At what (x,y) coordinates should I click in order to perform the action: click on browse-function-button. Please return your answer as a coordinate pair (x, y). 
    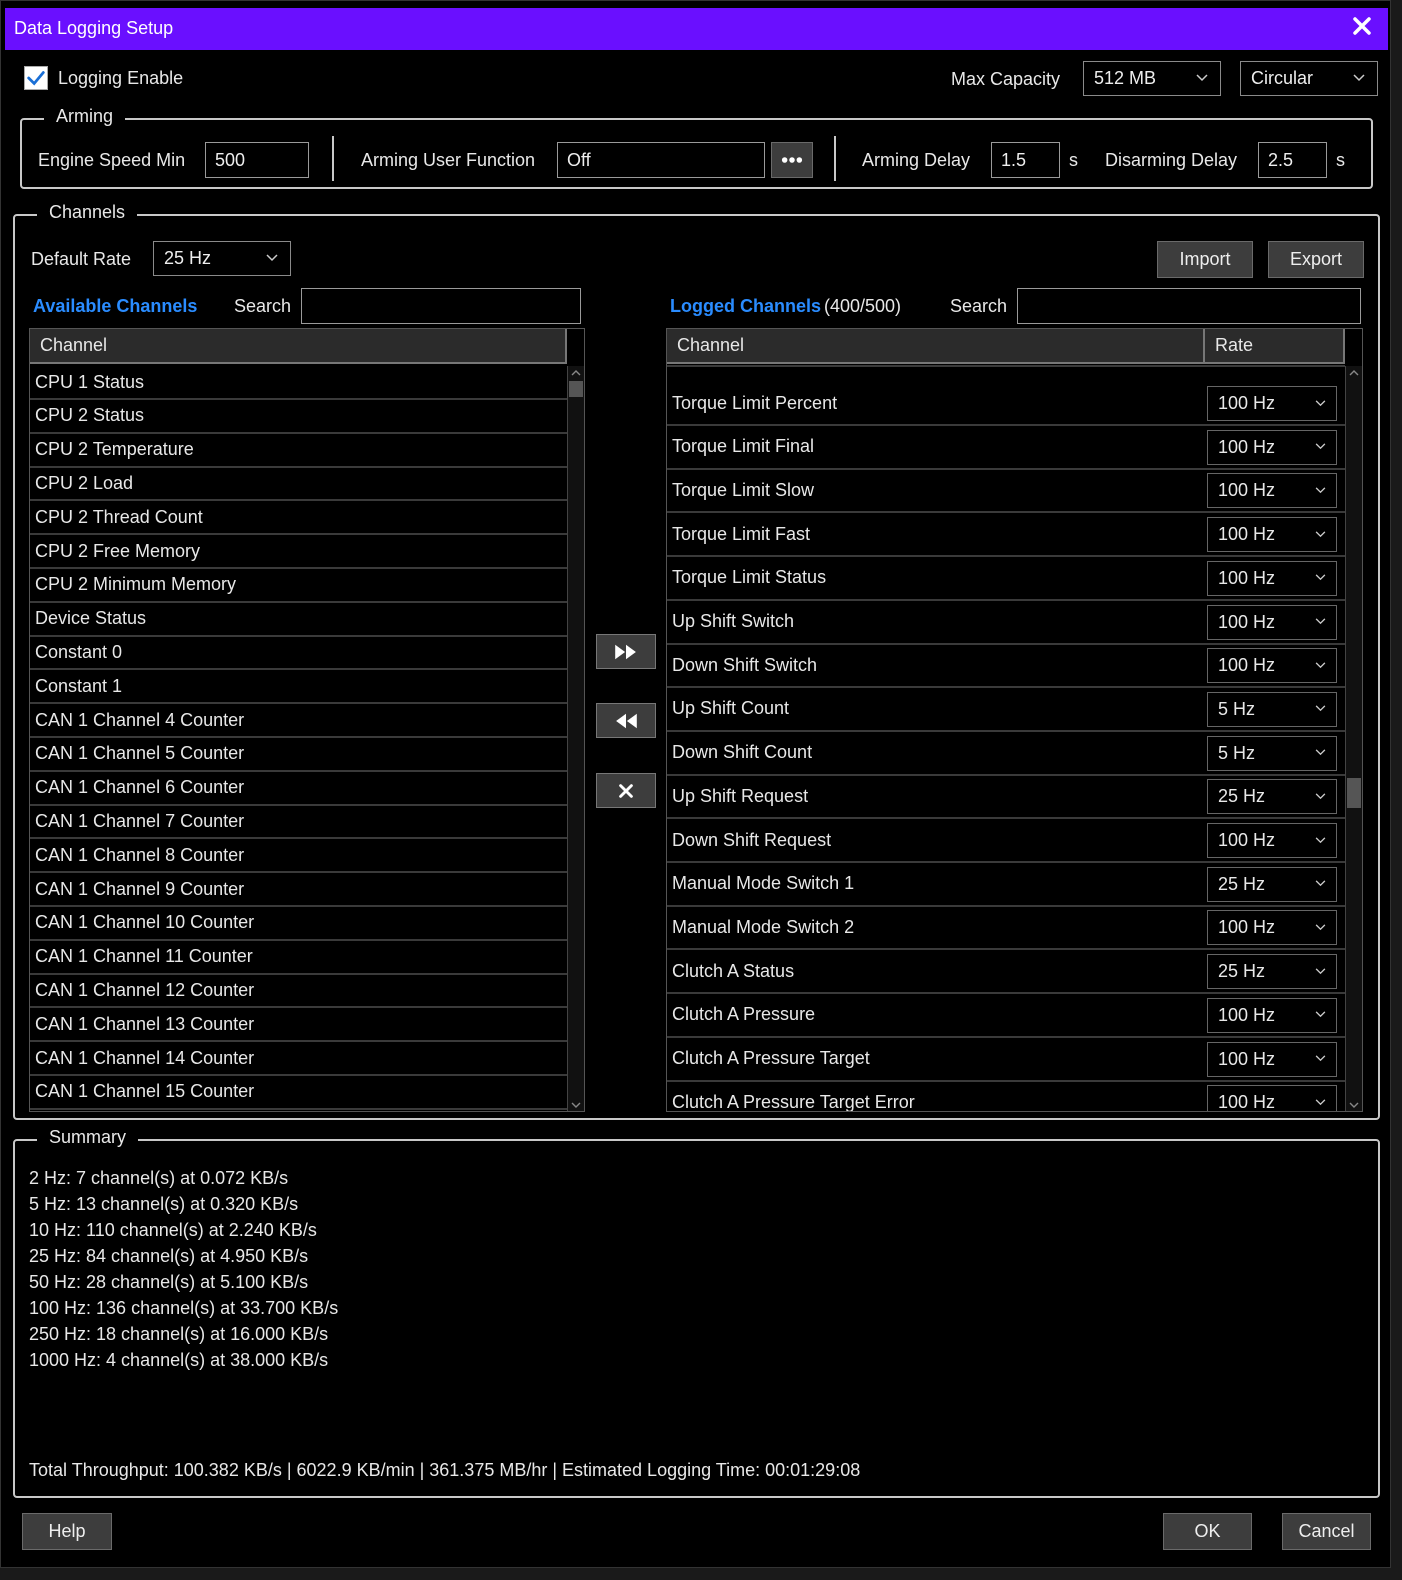
    Looking at the image, I should click on (792, 160).